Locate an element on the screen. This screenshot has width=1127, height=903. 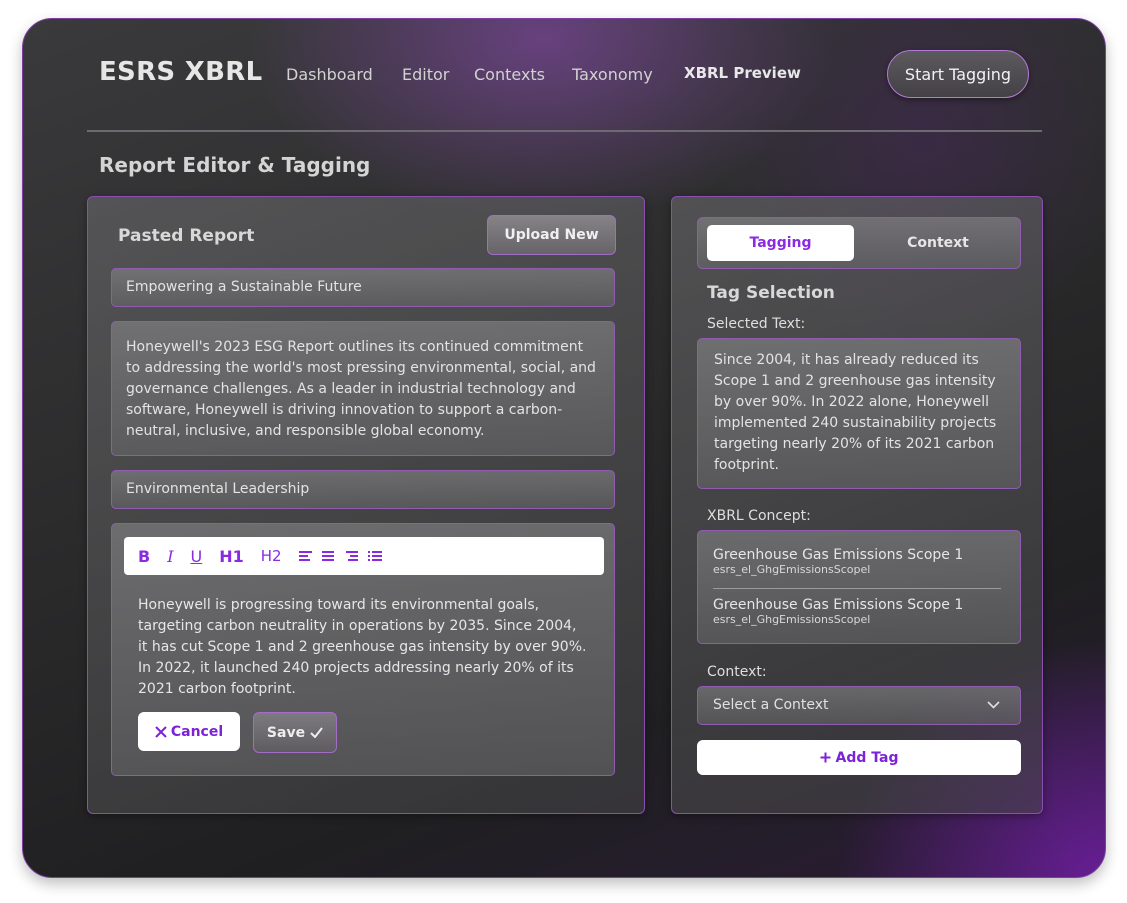
upload-new-button: Upload New is located at coordinates (551, 235).